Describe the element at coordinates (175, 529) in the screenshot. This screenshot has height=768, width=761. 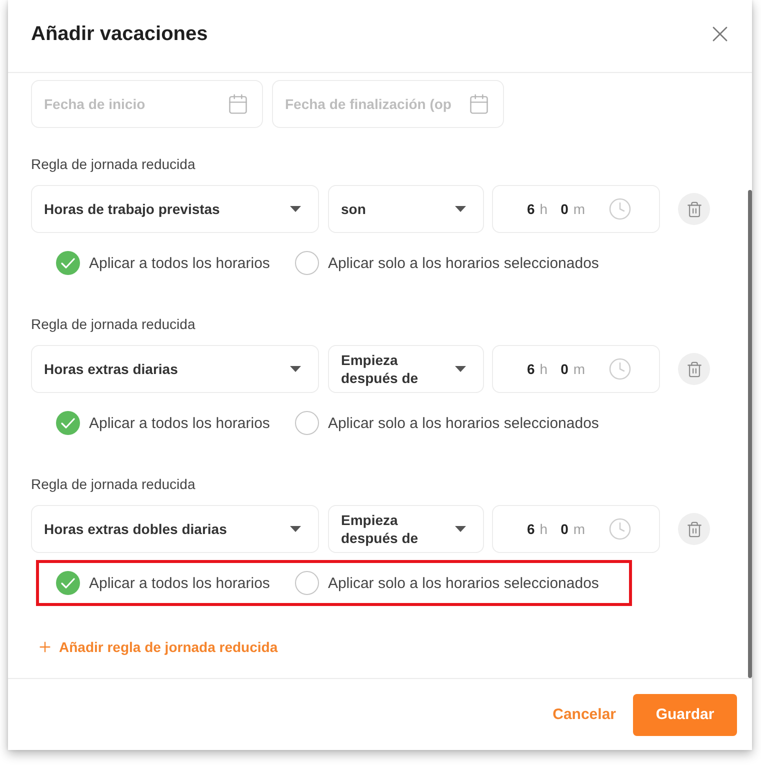
I see `metric-select: Horas extras dobles diarias` at that location.